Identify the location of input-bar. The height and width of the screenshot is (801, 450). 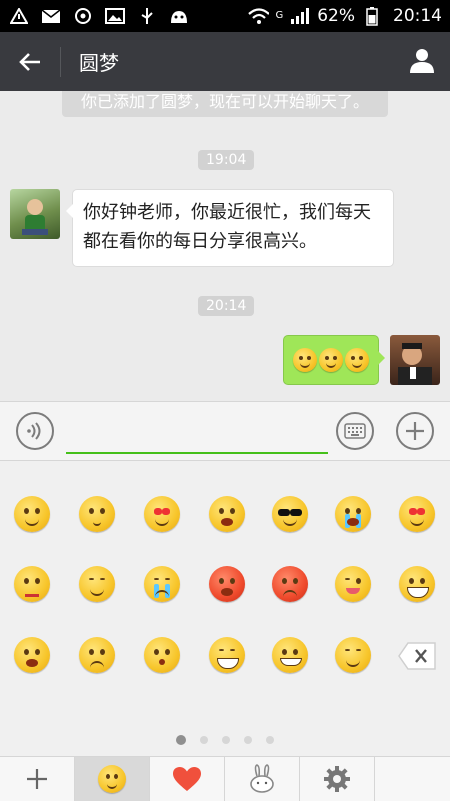
(225, 431).